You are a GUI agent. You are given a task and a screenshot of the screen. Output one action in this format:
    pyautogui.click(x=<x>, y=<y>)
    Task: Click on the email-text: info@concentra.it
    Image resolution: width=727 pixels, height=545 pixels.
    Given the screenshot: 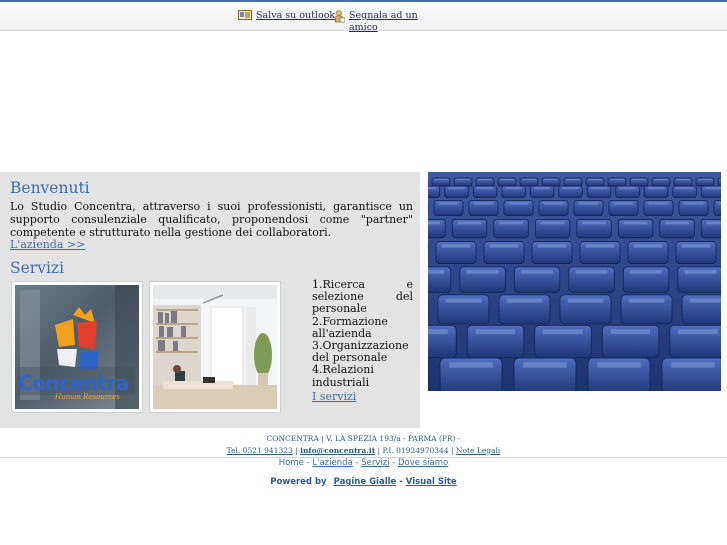 What is the action you would take?
    pyautogui.click(x=338, y=450)
    